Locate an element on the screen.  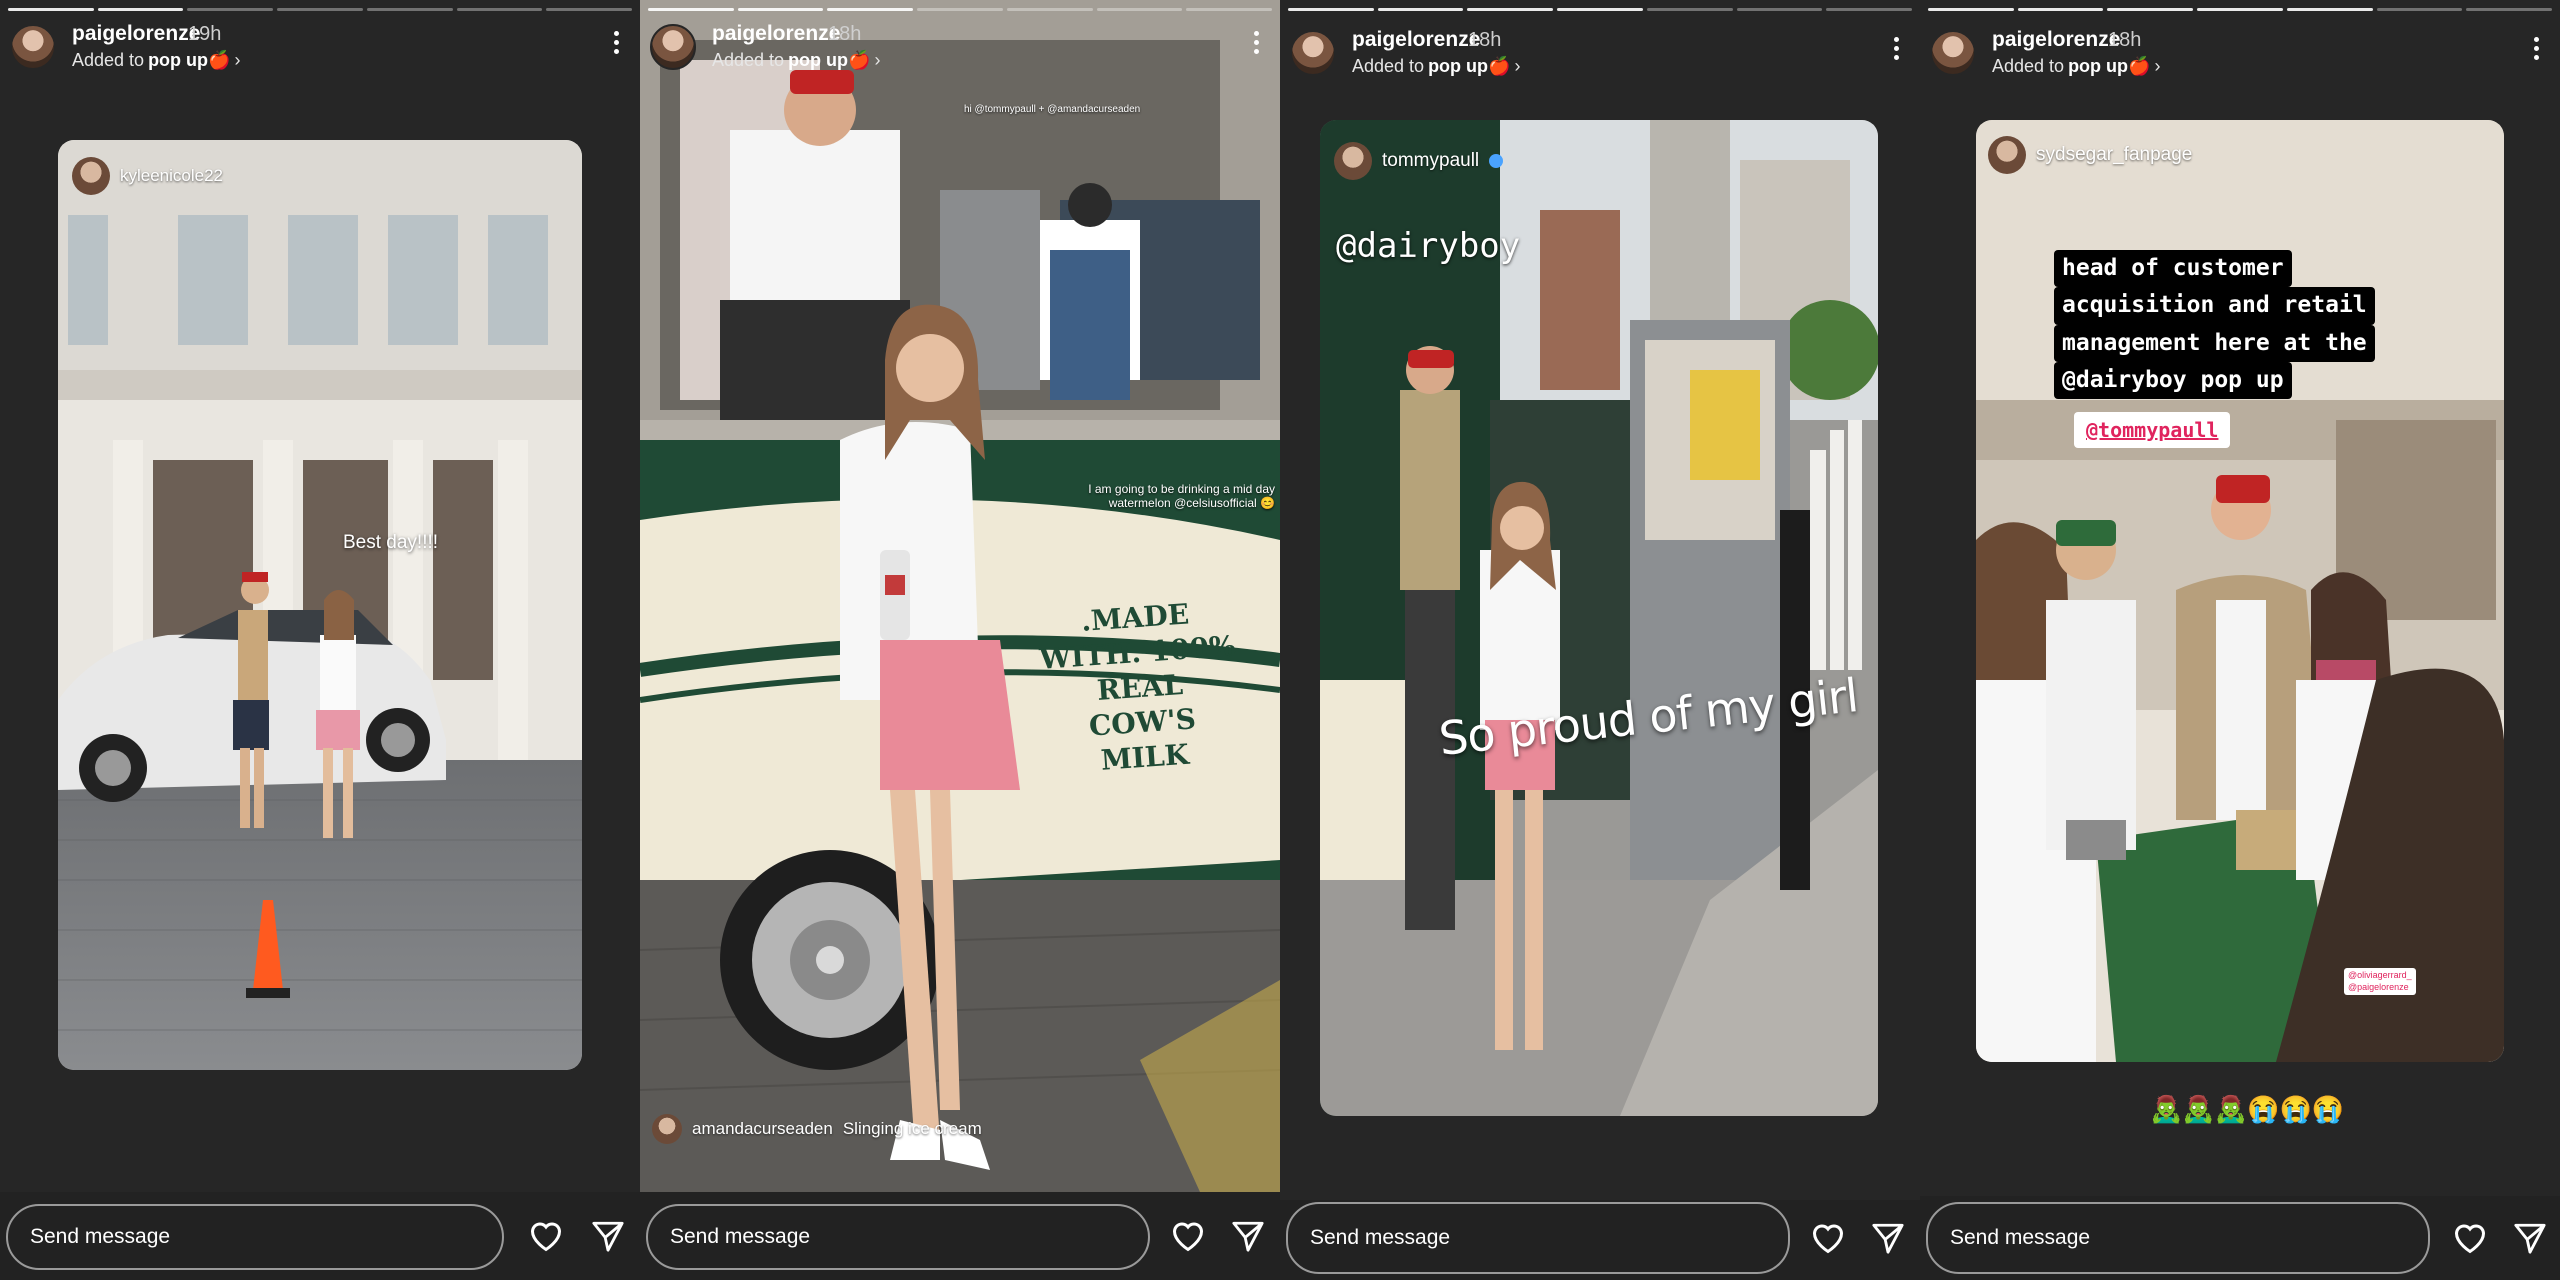
small-mentions: @oliviagerrard_ @paigelorenze is located at coordinates (2380, 982).